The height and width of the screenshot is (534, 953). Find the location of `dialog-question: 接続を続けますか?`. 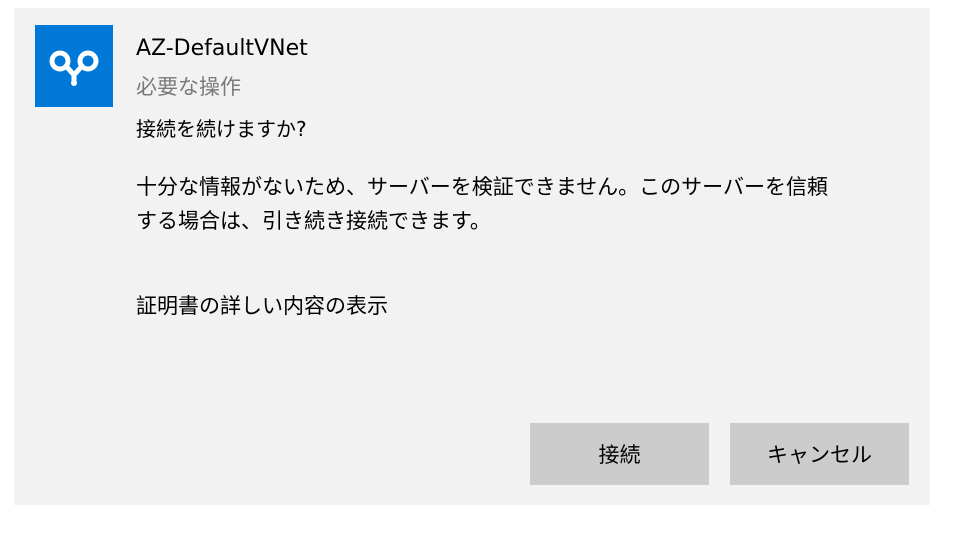

dialog-question: 接続を続けますか? is located at coordinates (221, 129).